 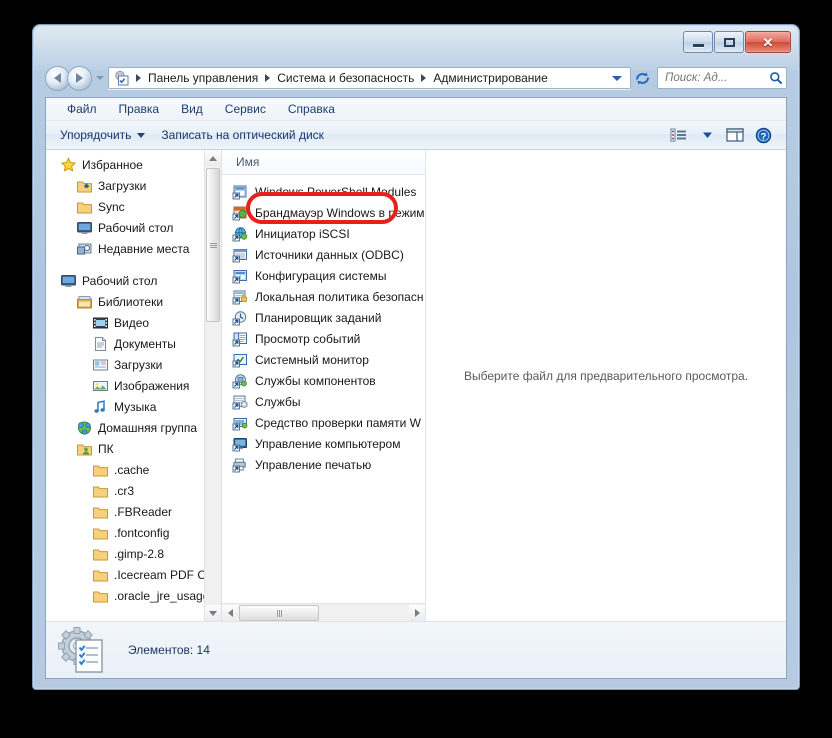 I want to click on file-name: Локальная политика безопасн, so click(x=339, y=296).